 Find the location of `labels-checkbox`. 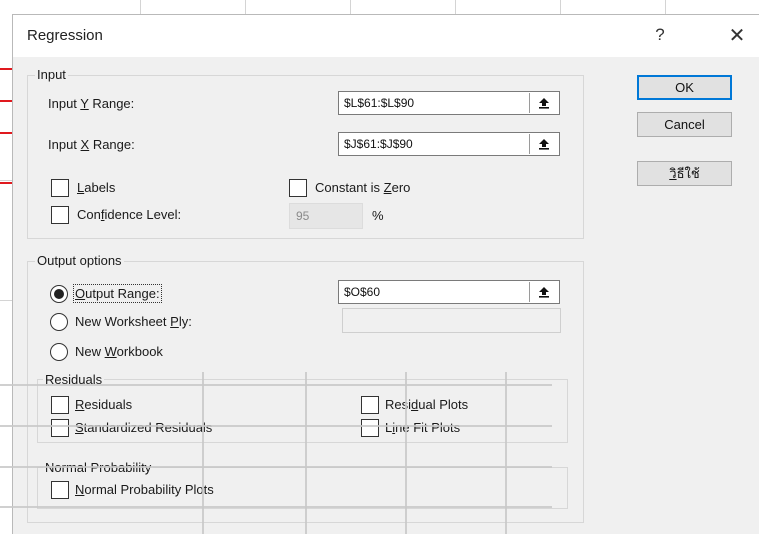

labels-checkbox is located at coordinates (60, 188).